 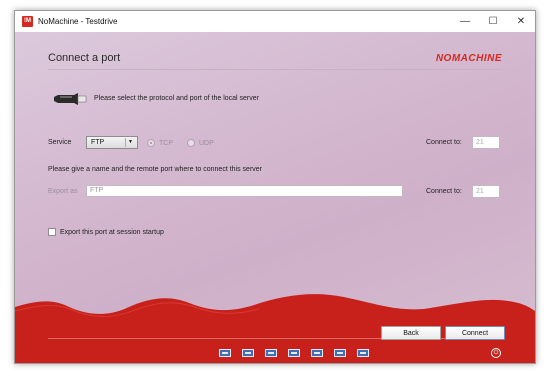 What do you see at coordinates (521, 21) in the screenshot?
I see `close-button: ✕` at bounding box center [521, 21].